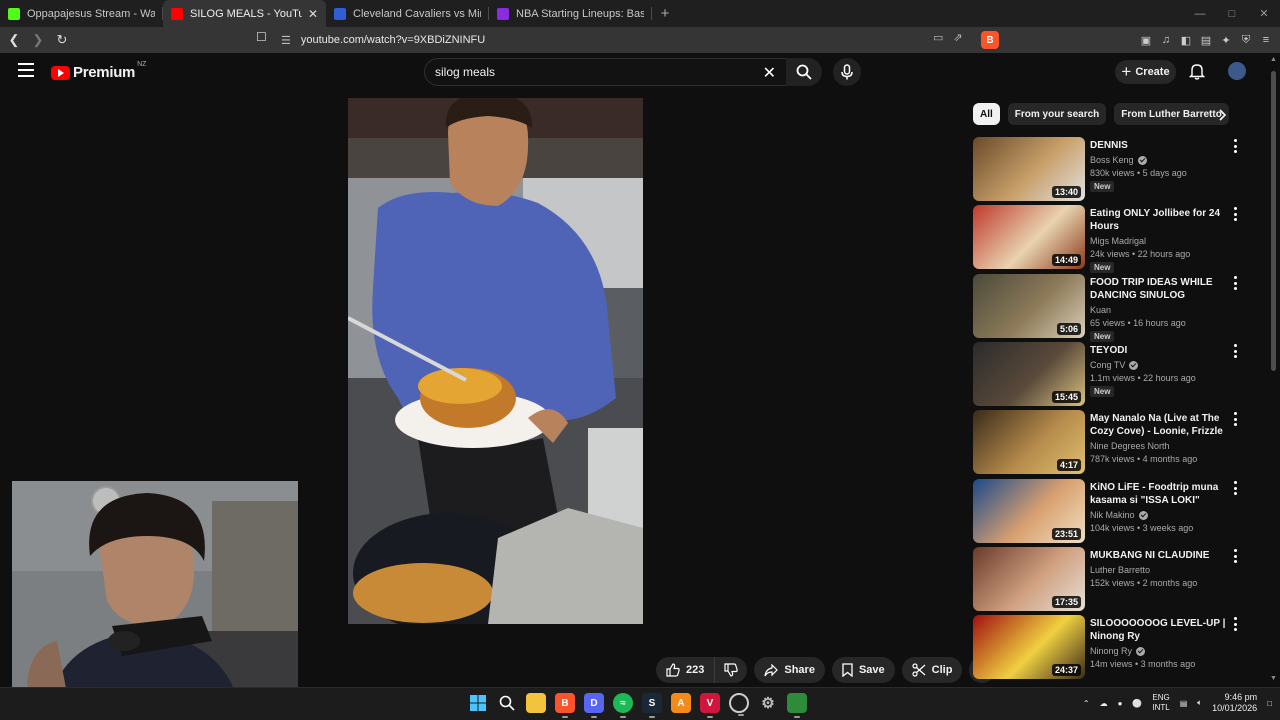  What do you see at coordinates (62, 40) in the screenshot?
I see `reload-icon: ↻` at bounding box center [62, 40].